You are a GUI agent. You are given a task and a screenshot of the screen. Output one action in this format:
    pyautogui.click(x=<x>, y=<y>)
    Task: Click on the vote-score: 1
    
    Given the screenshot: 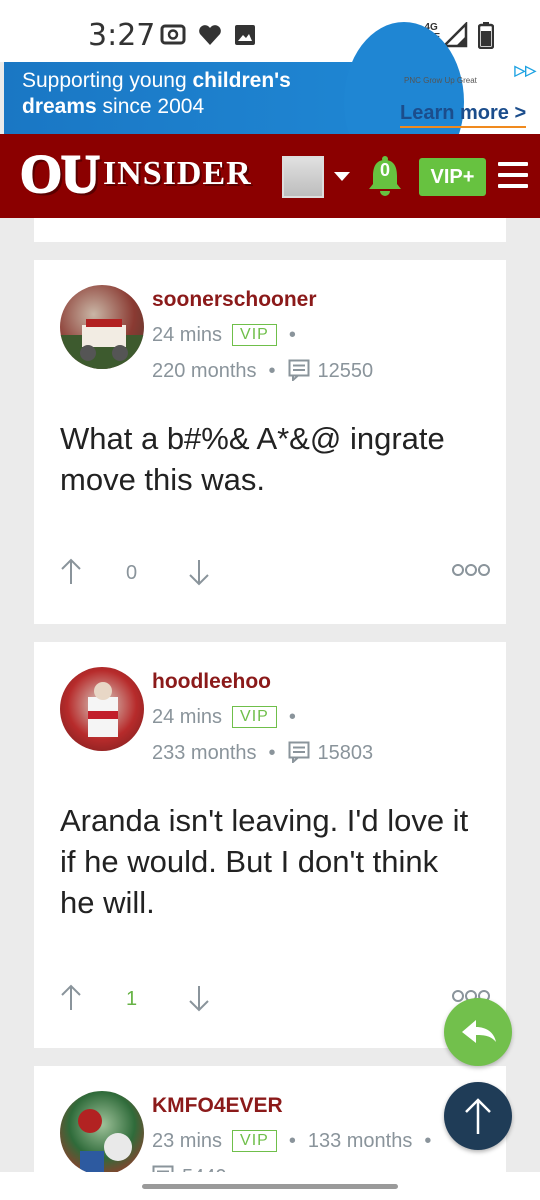 What is the action you would take?
    pyautogui.click(x=132, y=999)
    